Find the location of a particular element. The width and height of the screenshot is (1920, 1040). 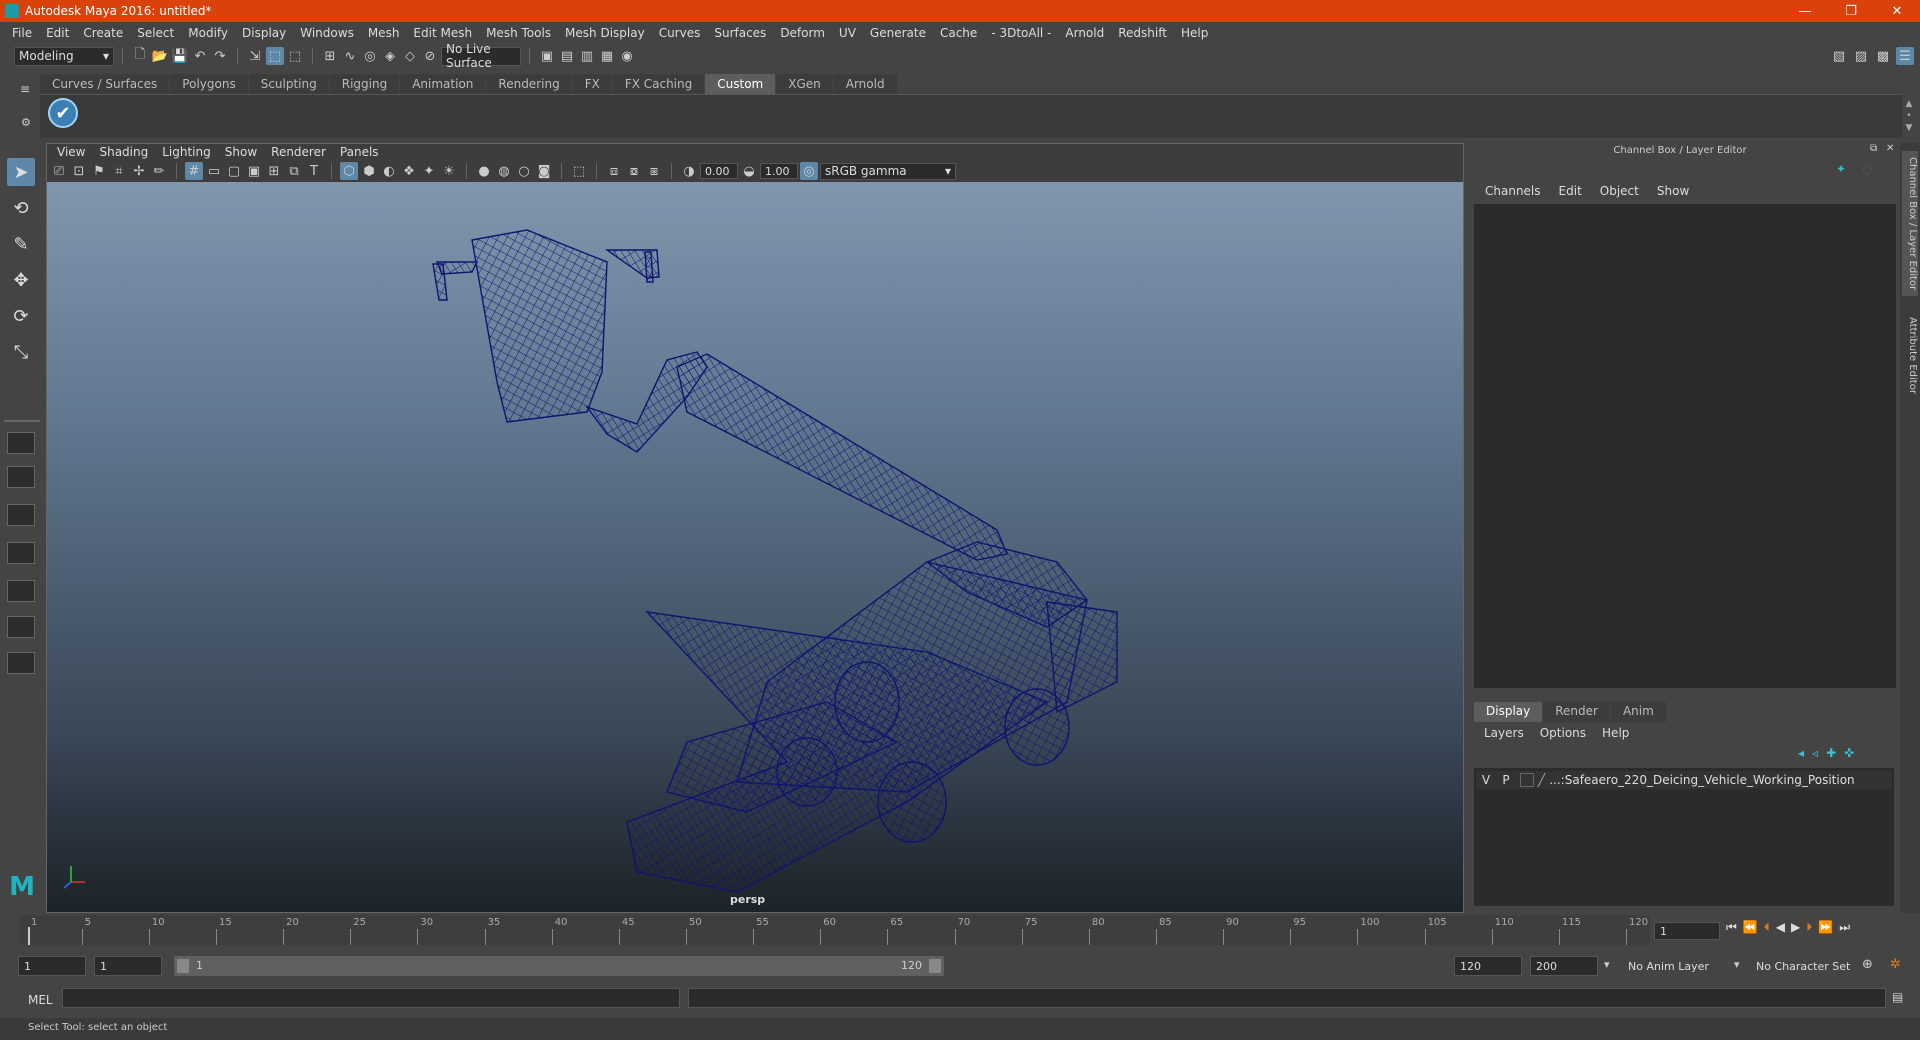

select-tool-icon: ➤ is located at coordinates (21, 172).